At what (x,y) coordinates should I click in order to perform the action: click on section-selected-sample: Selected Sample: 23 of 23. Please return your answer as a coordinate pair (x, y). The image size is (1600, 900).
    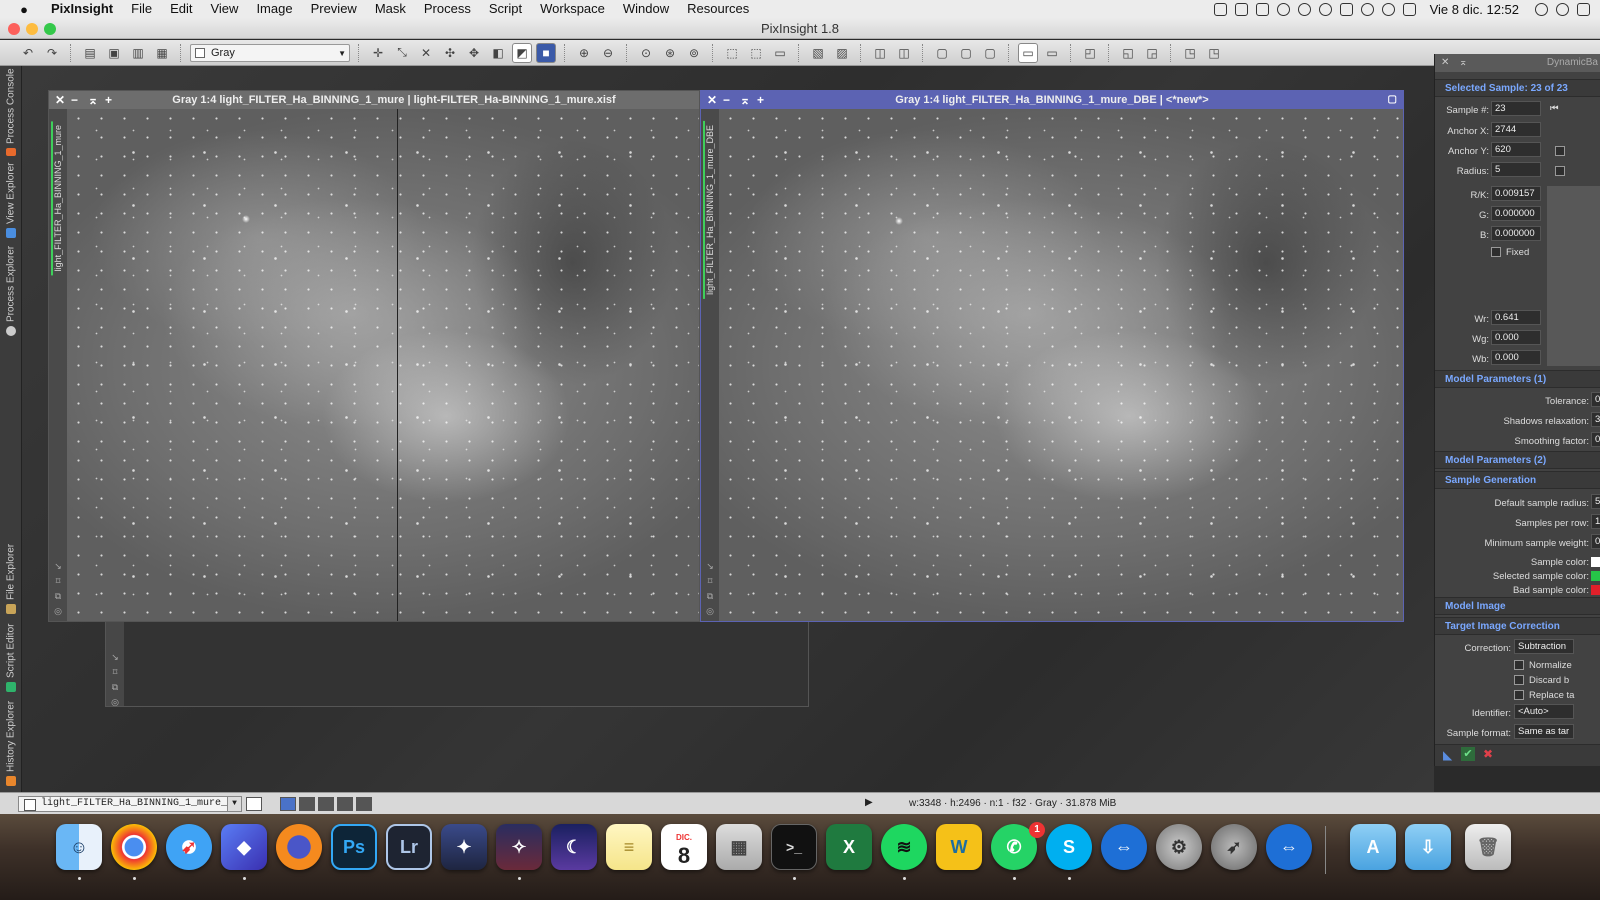
    Looking at the image, I should click on (1517, 88).